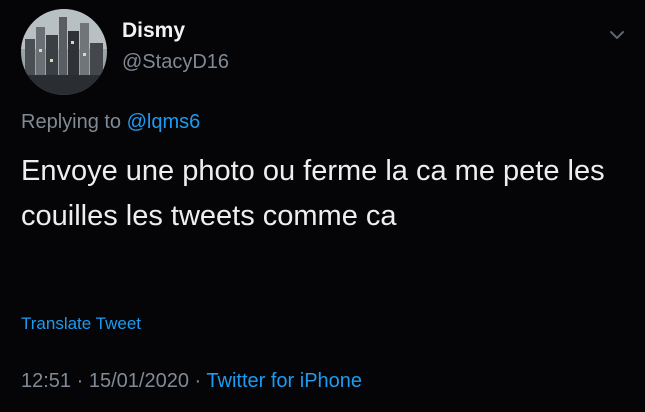 The width and height of the screenshot is (645, 412). What do you see at coordinates (71, 122) in the screenshot?
I see `replying-to-label: Replying to` at bounding box center [71, 122].